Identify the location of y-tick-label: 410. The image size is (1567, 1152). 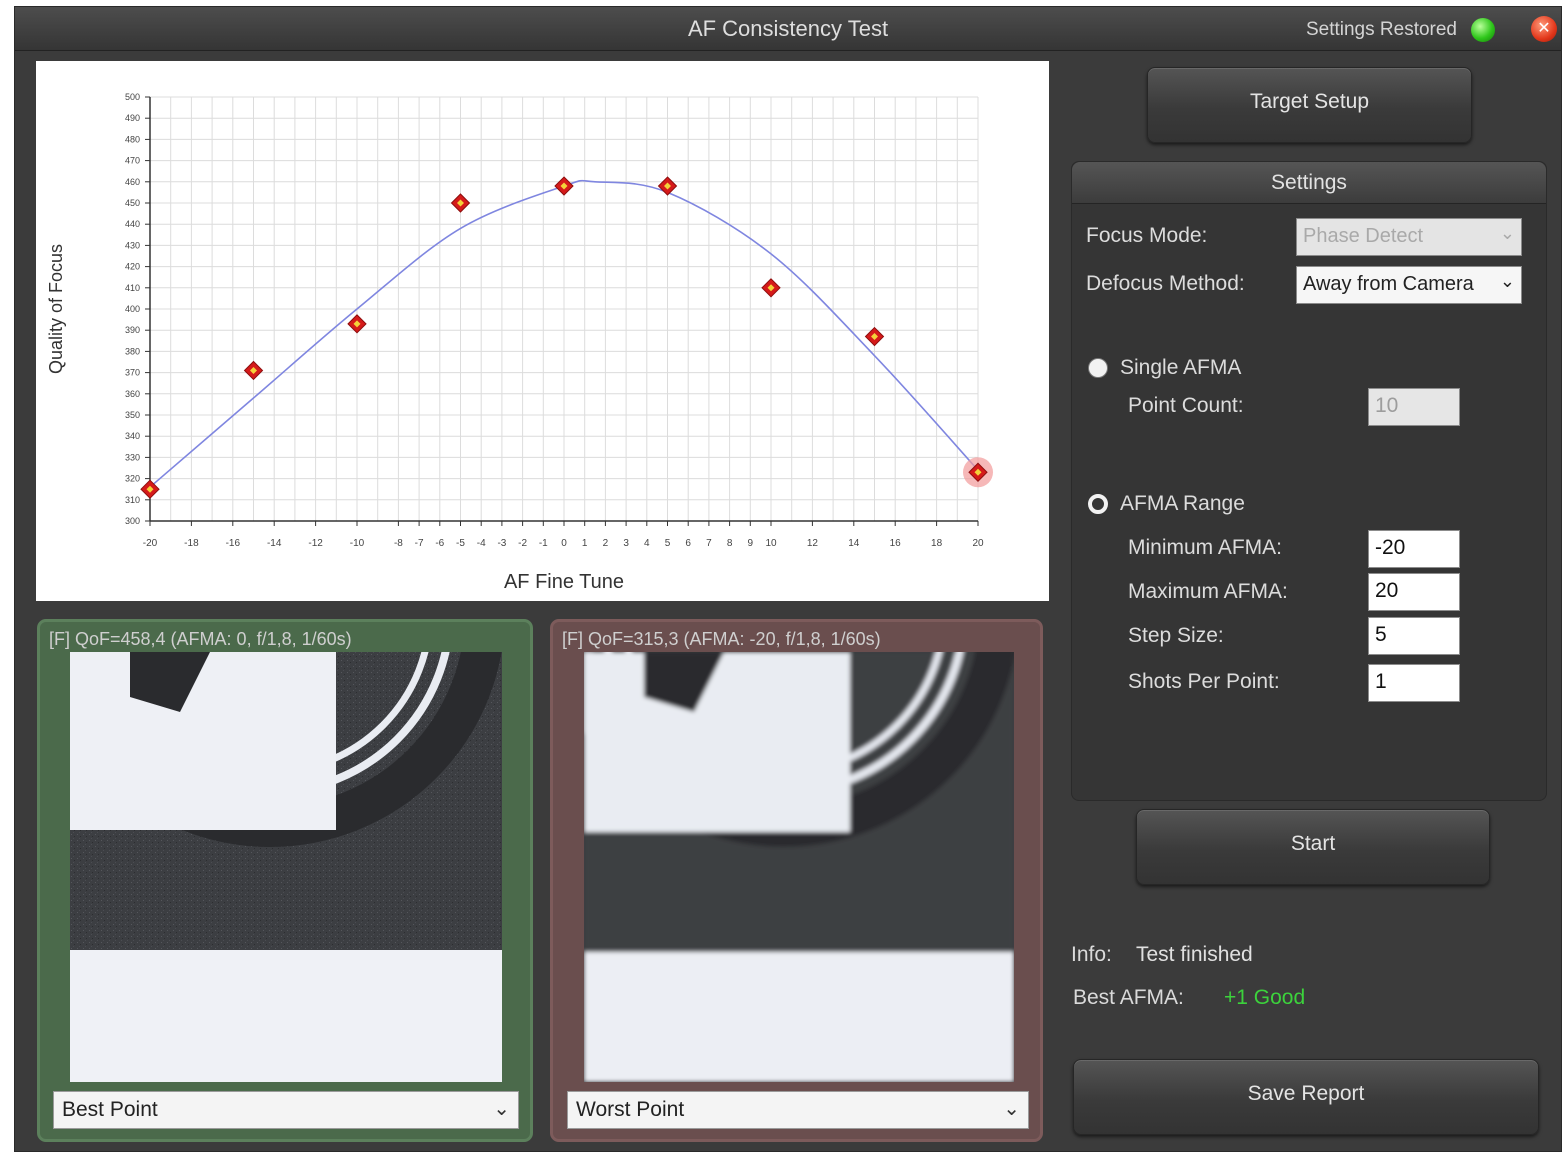
(132, 288).